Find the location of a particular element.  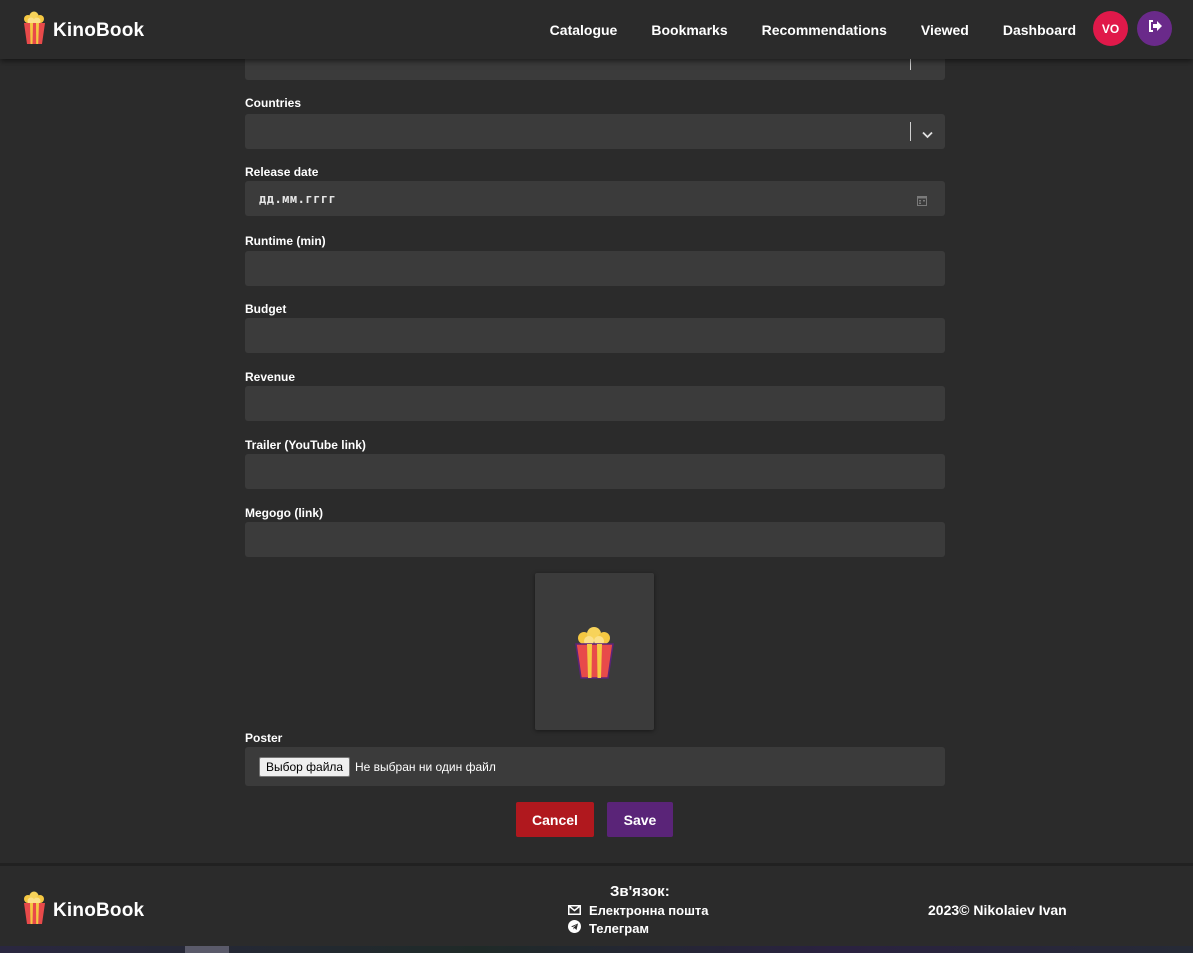

budget-input is located at coordinates (595, 335).